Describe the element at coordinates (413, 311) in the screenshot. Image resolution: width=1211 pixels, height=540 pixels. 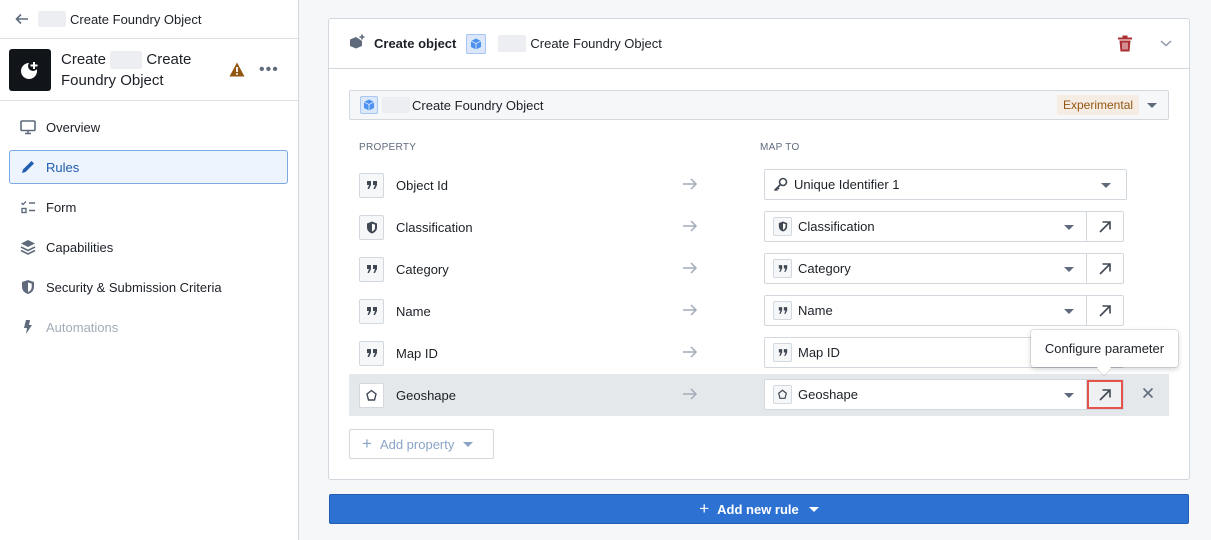
I see `property-name: Name` at that location.